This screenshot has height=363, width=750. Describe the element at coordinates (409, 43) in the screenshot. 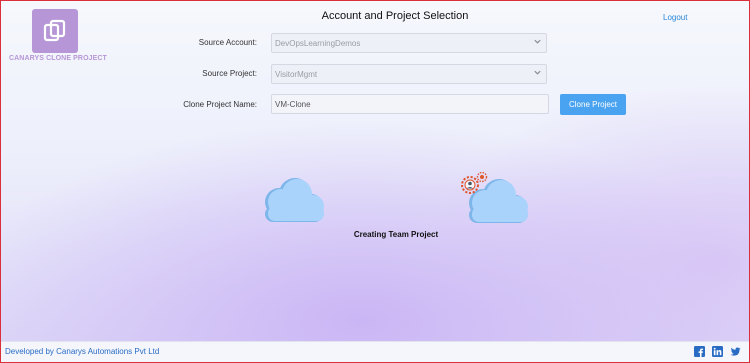

I see `source-account-select: DevOpsLearningDemos` at that location.